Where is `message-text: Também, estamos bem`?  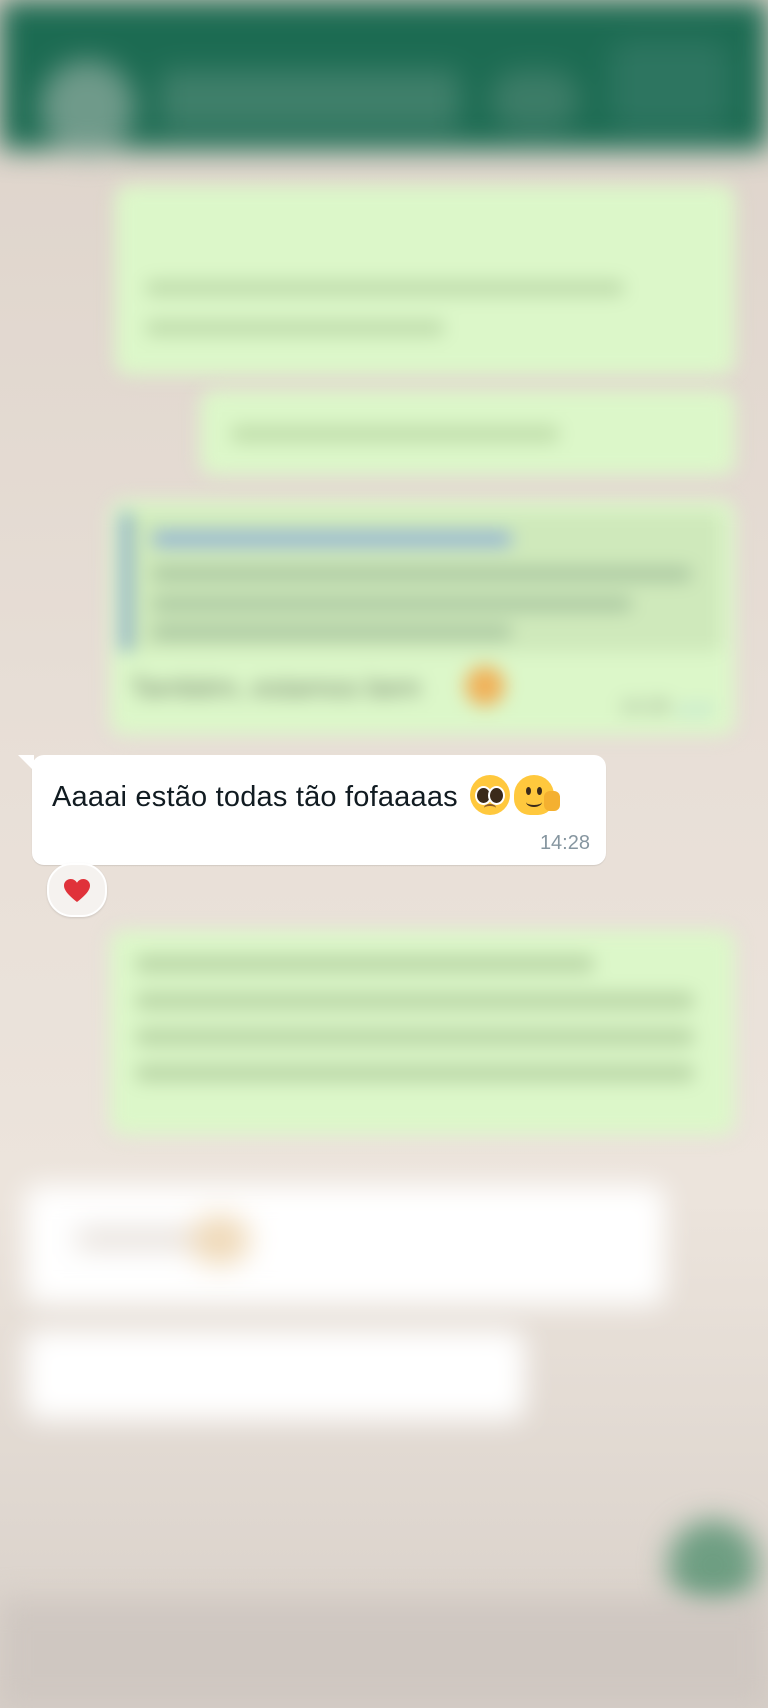
message-text: Também, estamos bem is located at coordinates (275, 687).